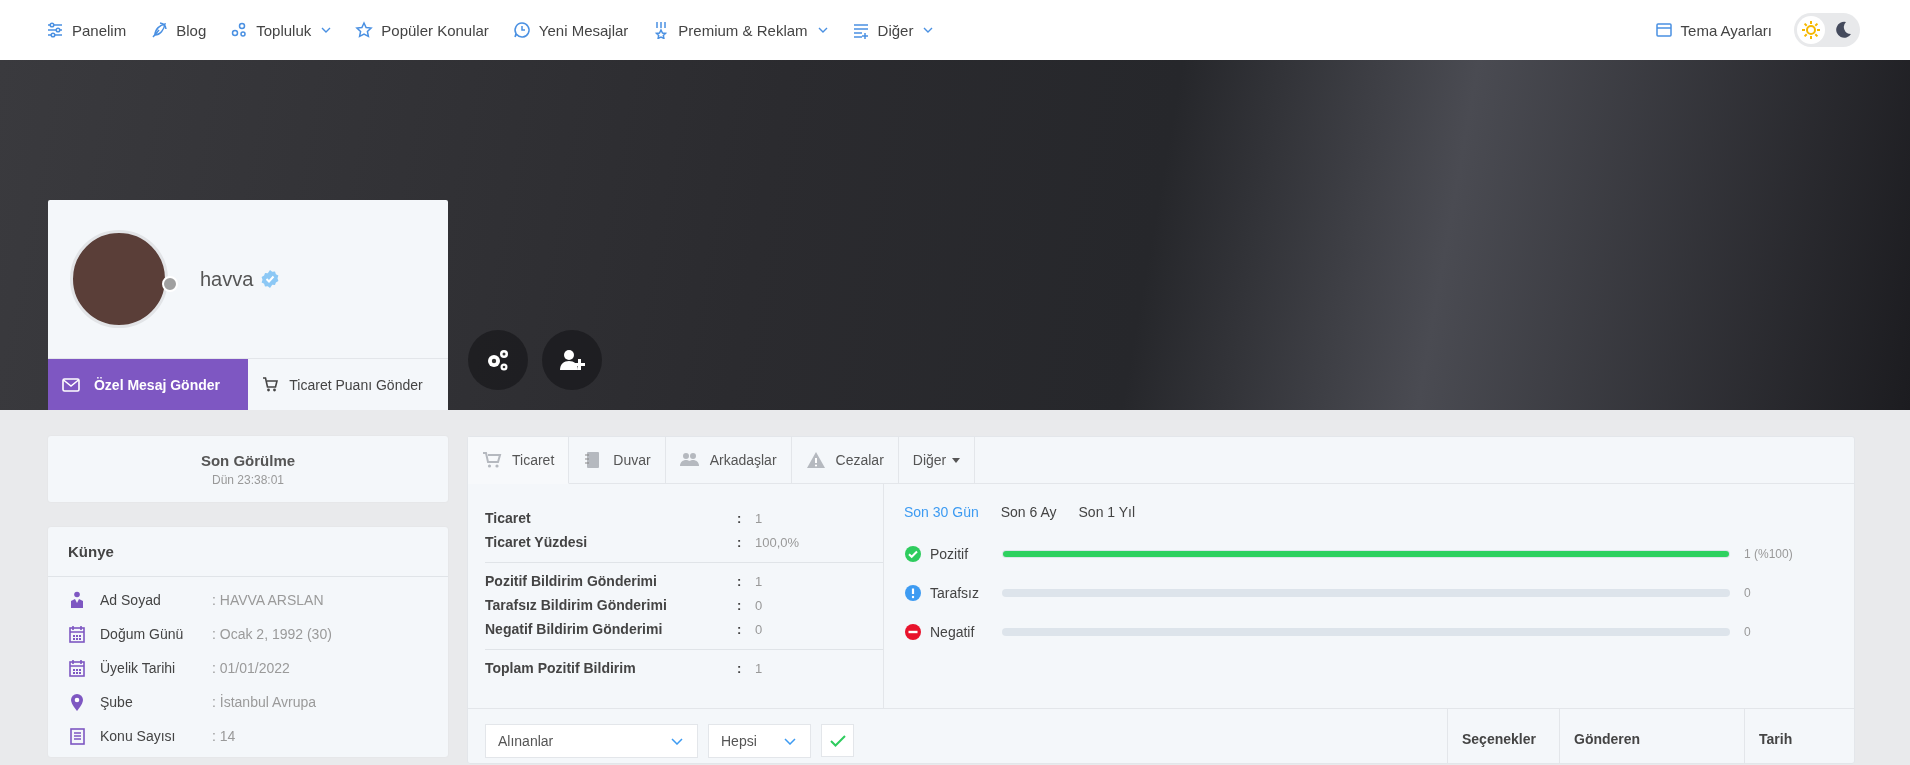  I want to click on column-header: Tarih, so click(1799, 736).